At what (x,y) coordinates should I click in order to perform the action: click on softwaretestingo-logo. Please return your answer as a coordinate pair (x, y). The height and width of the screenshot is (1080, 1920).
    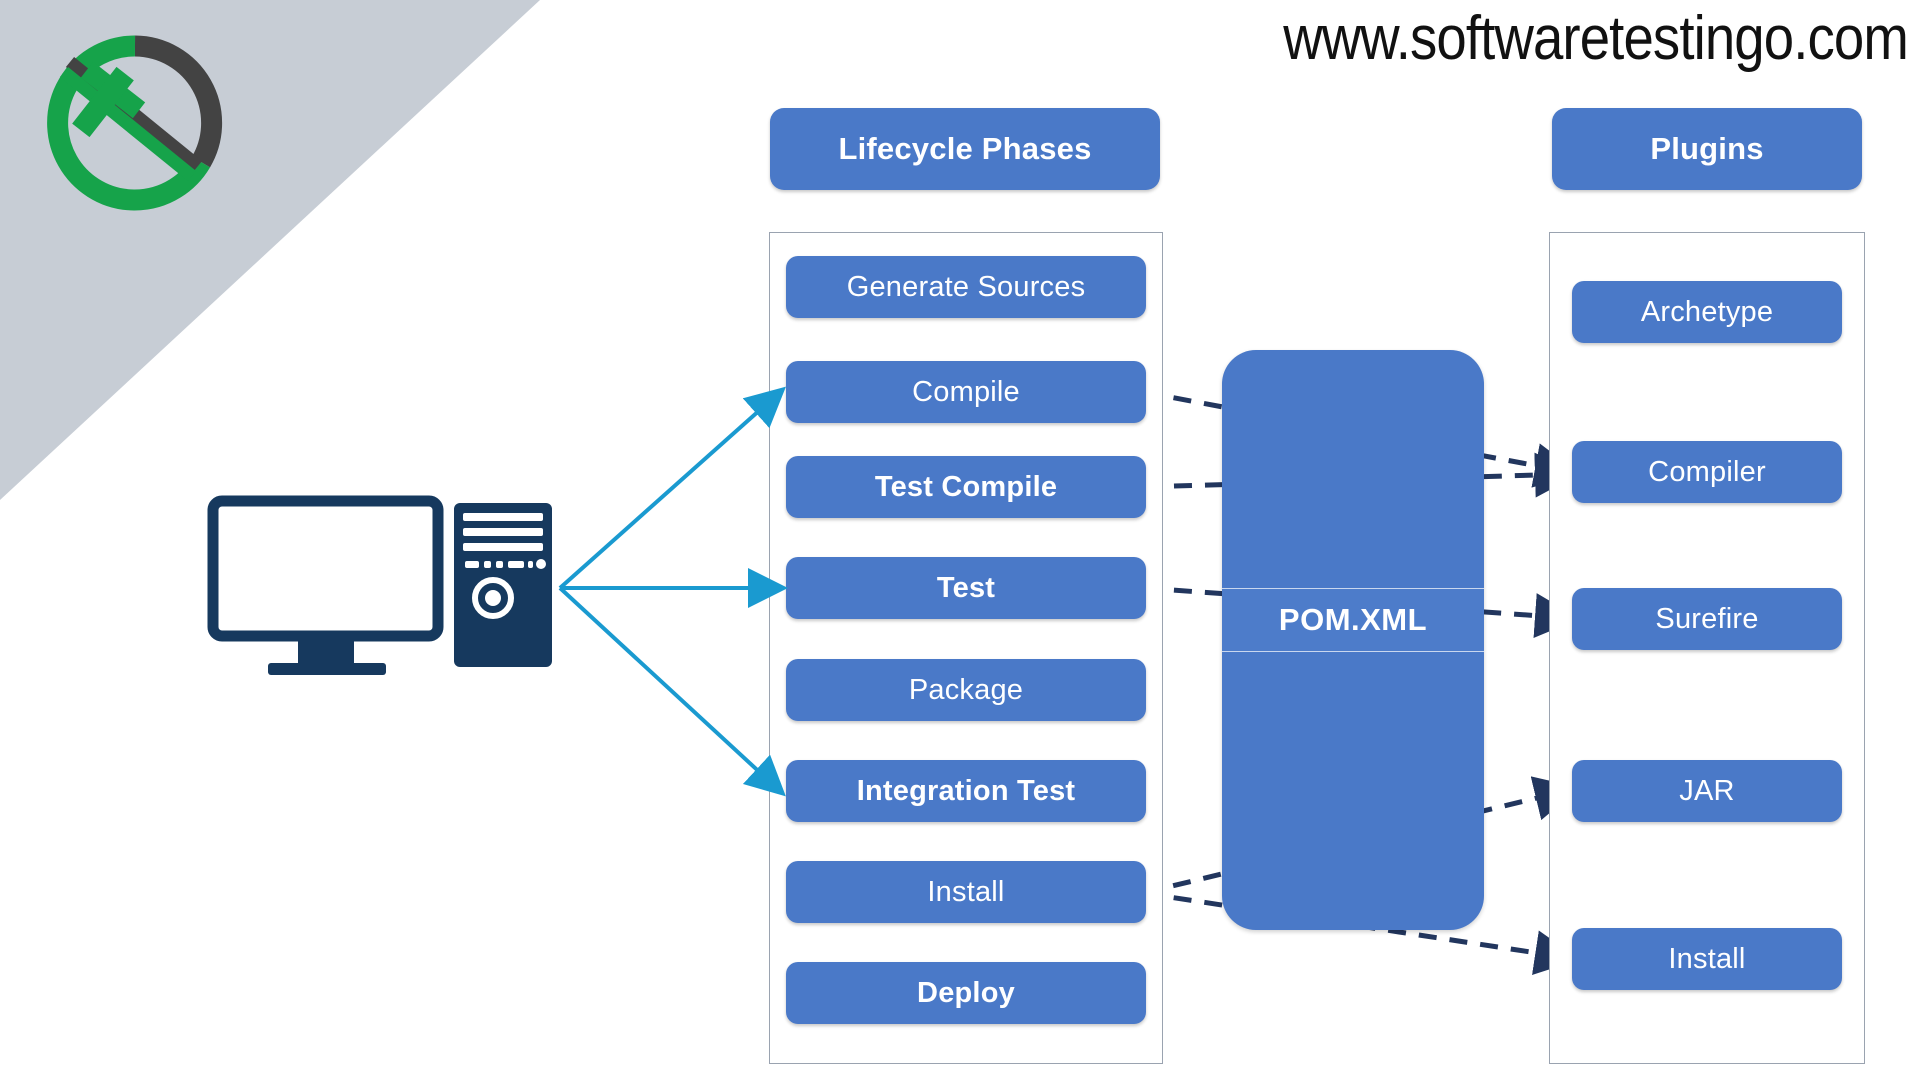
    Looking at the image, I should click on (135, 123).